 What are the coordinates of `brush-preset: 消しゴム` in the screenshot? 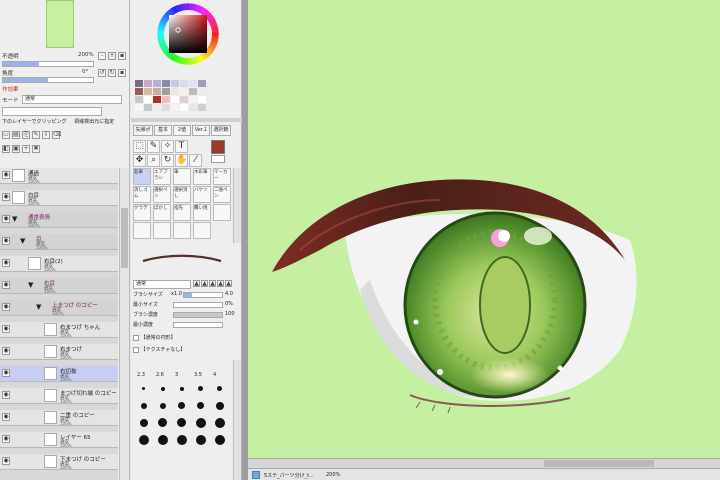 It's located at (142, 194).